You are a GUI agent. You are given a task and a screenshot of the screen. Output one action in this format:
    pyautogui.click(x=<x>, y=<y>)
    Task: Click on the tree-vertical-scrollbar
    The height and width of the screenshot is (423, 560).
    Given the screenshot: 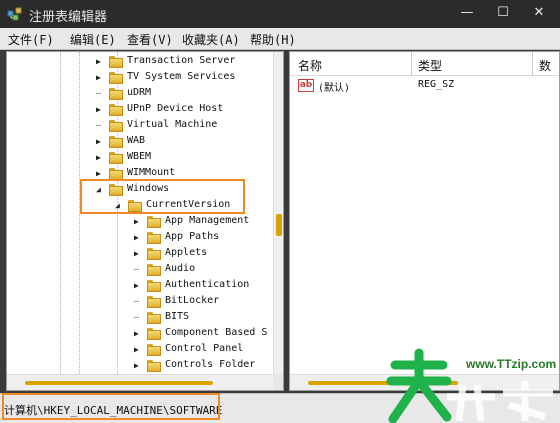 What is the action you would take?
    pyautogui.click(x=278, y=213)
    